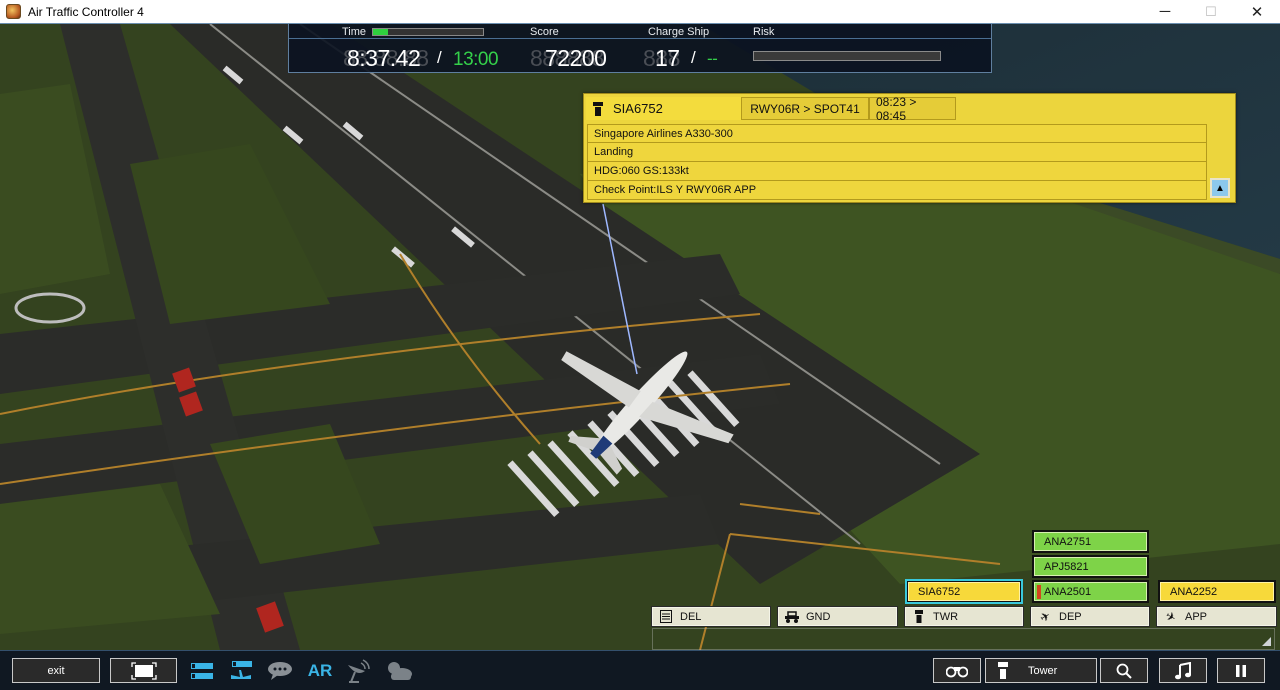  Describe the element at coordinates (691, 616) in the screenshot. I see `tab-label: DEL` at that location.